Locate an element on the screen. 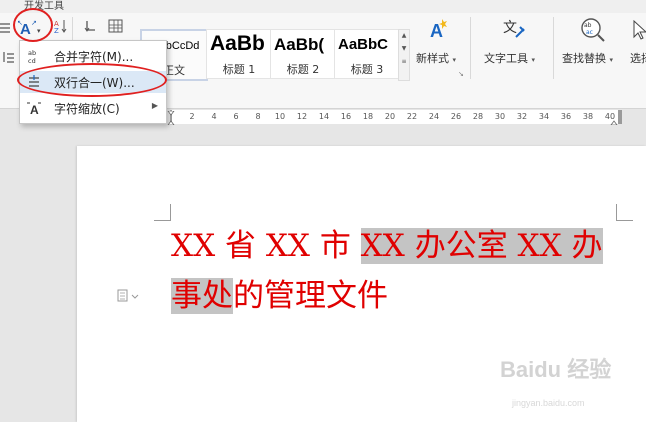 This screenshot has width=646, height=422. ruler-tick: 24 is located at coordinates (434, 116).